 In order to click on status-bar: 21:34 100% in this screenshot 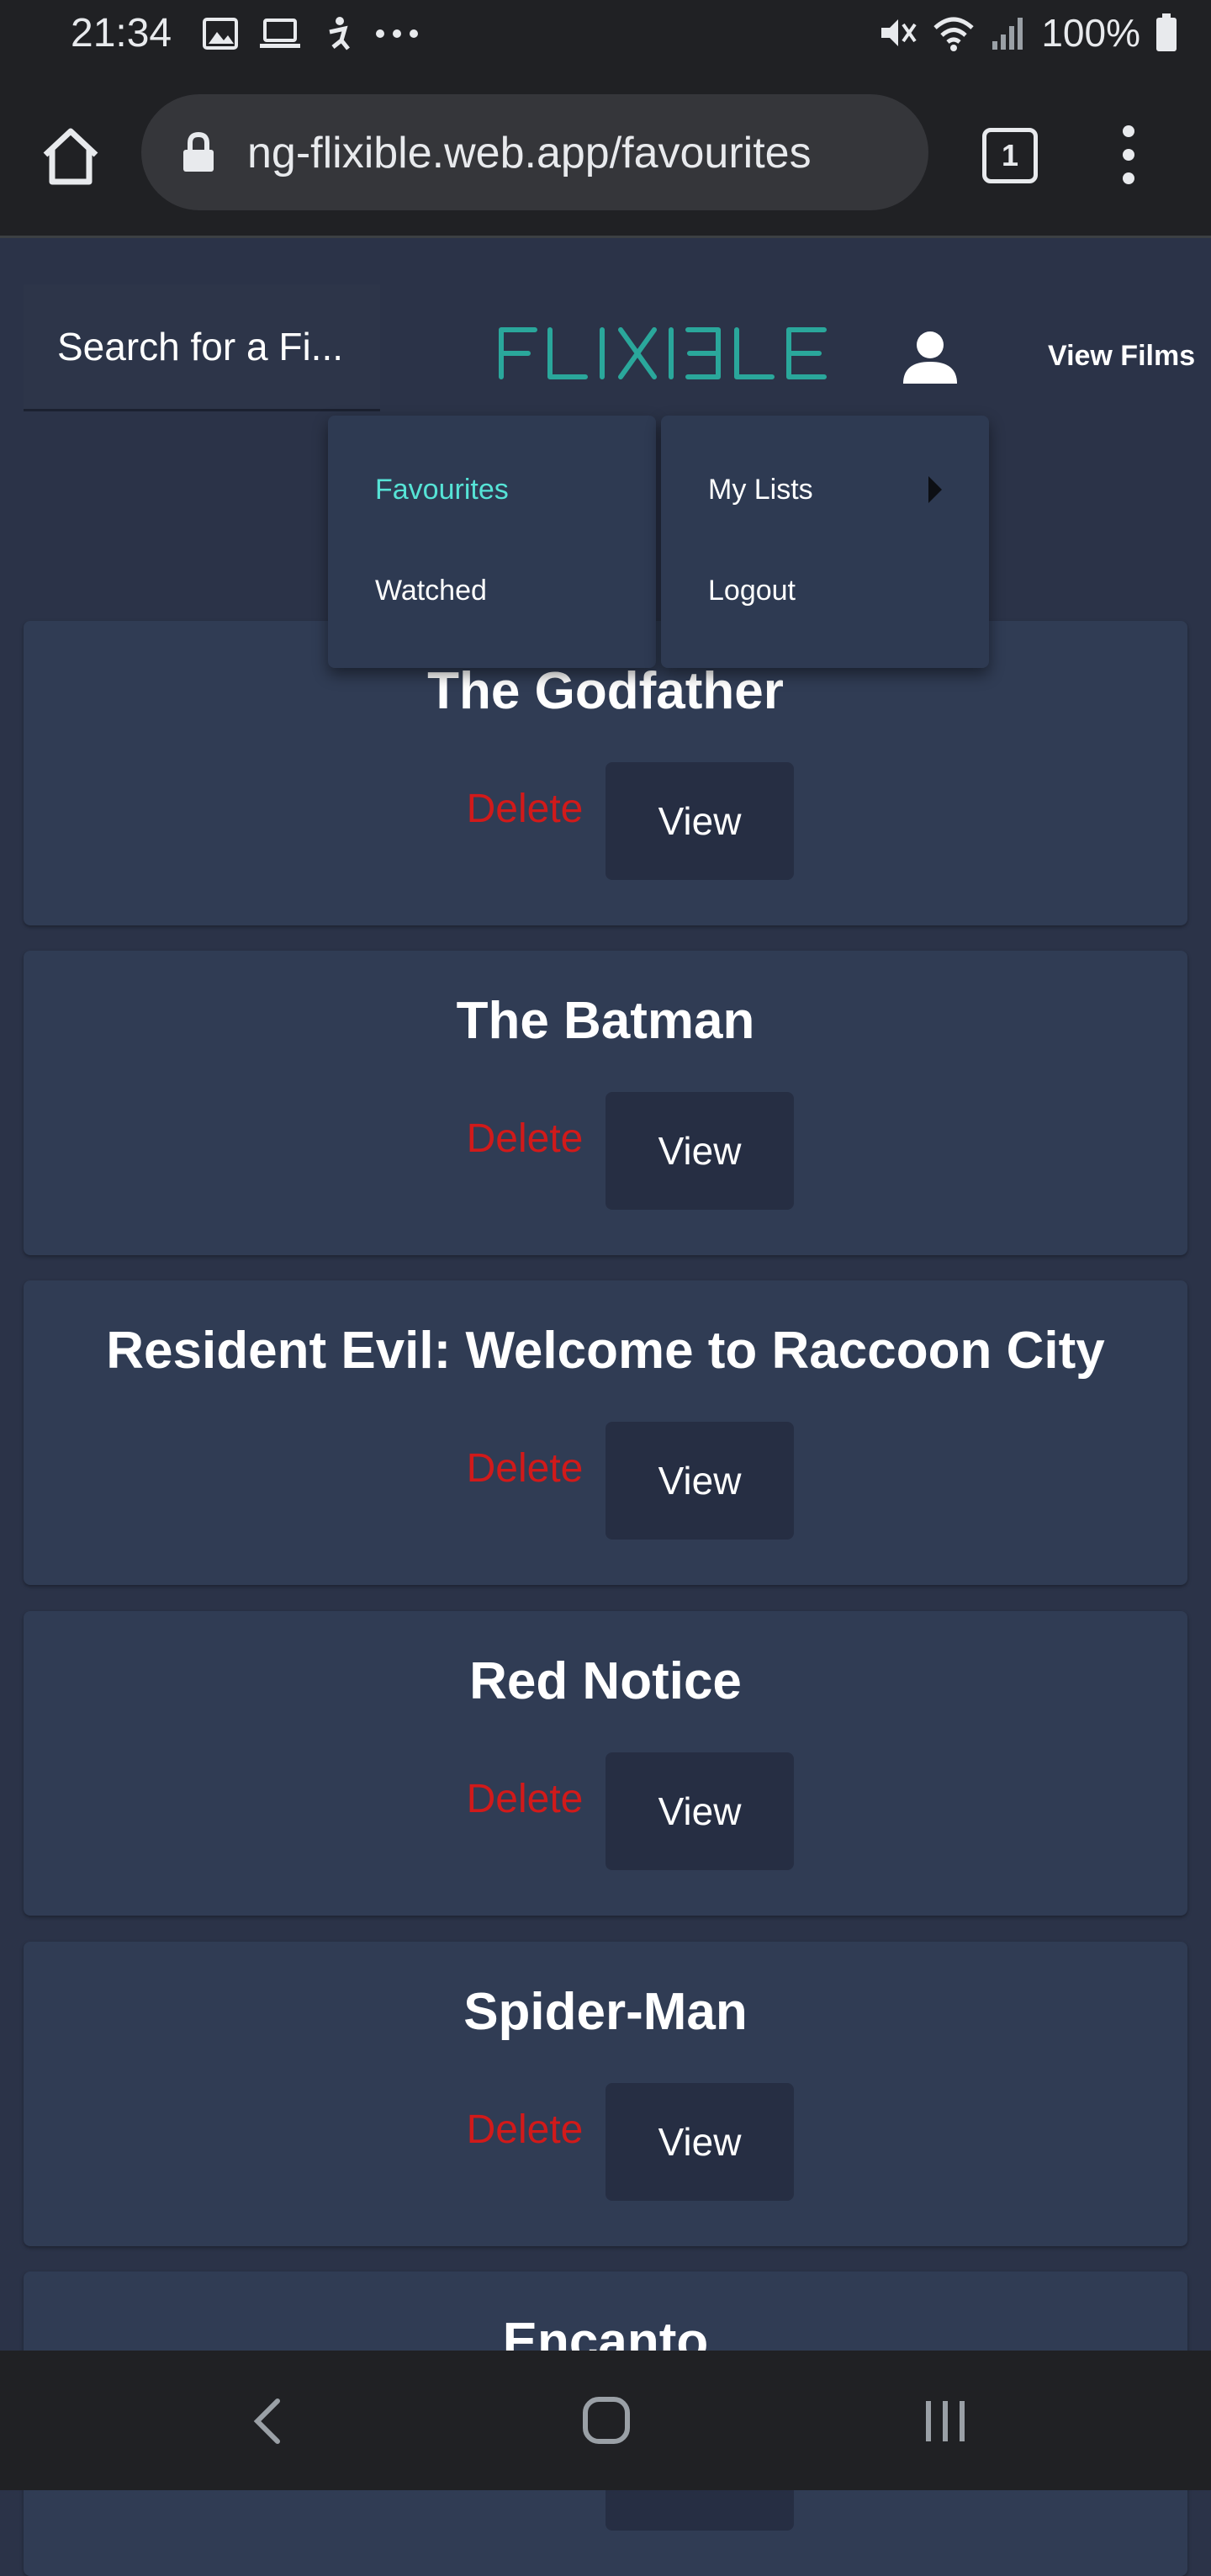, I will do `click(605, 35)`.